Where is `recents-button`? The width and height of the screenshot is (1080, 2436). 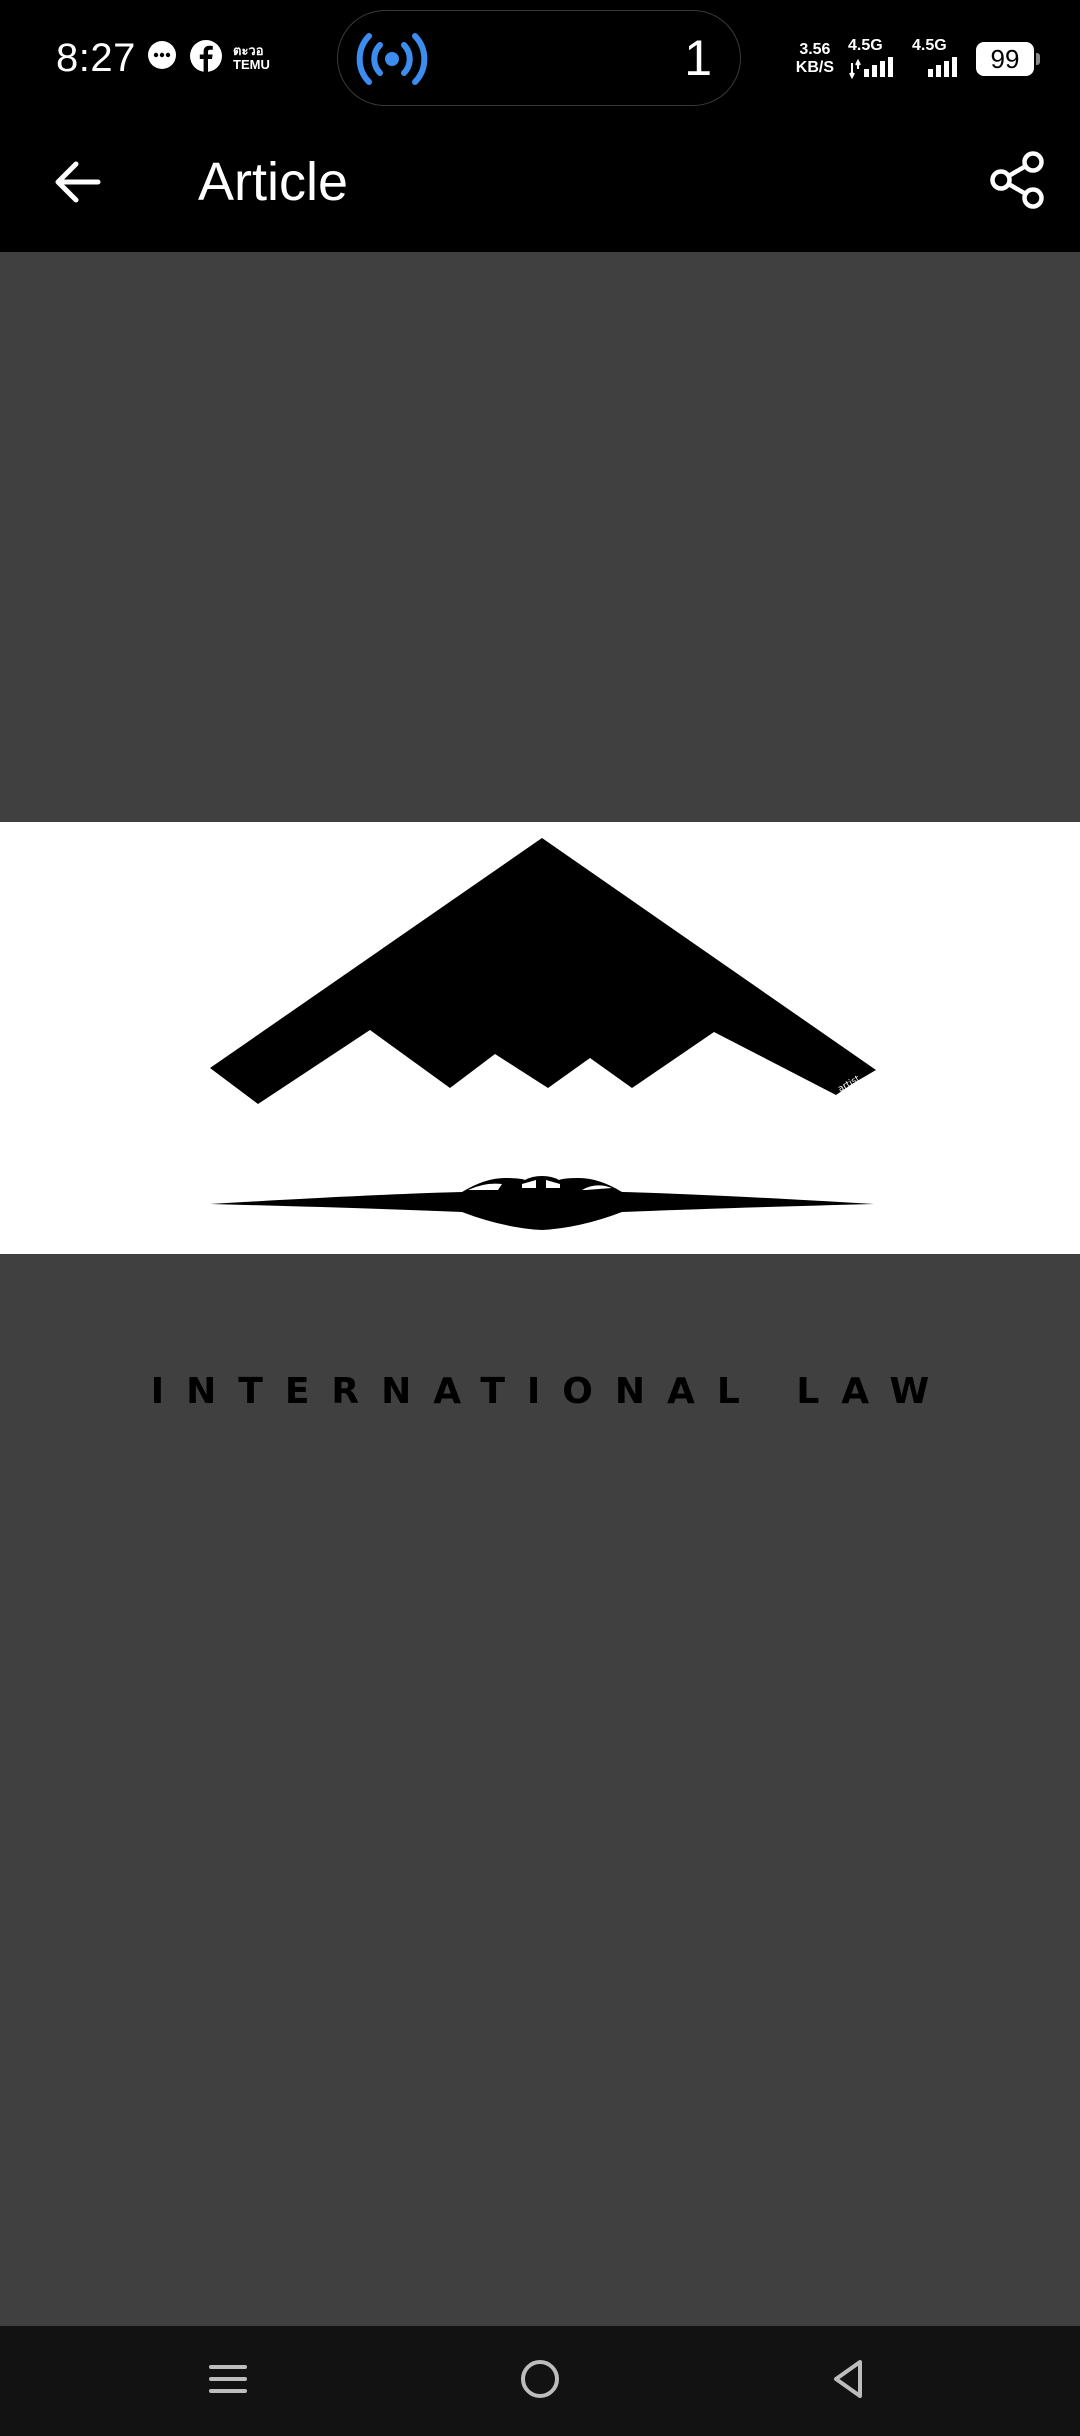 recents-button is located at coordinates (228, 2381).